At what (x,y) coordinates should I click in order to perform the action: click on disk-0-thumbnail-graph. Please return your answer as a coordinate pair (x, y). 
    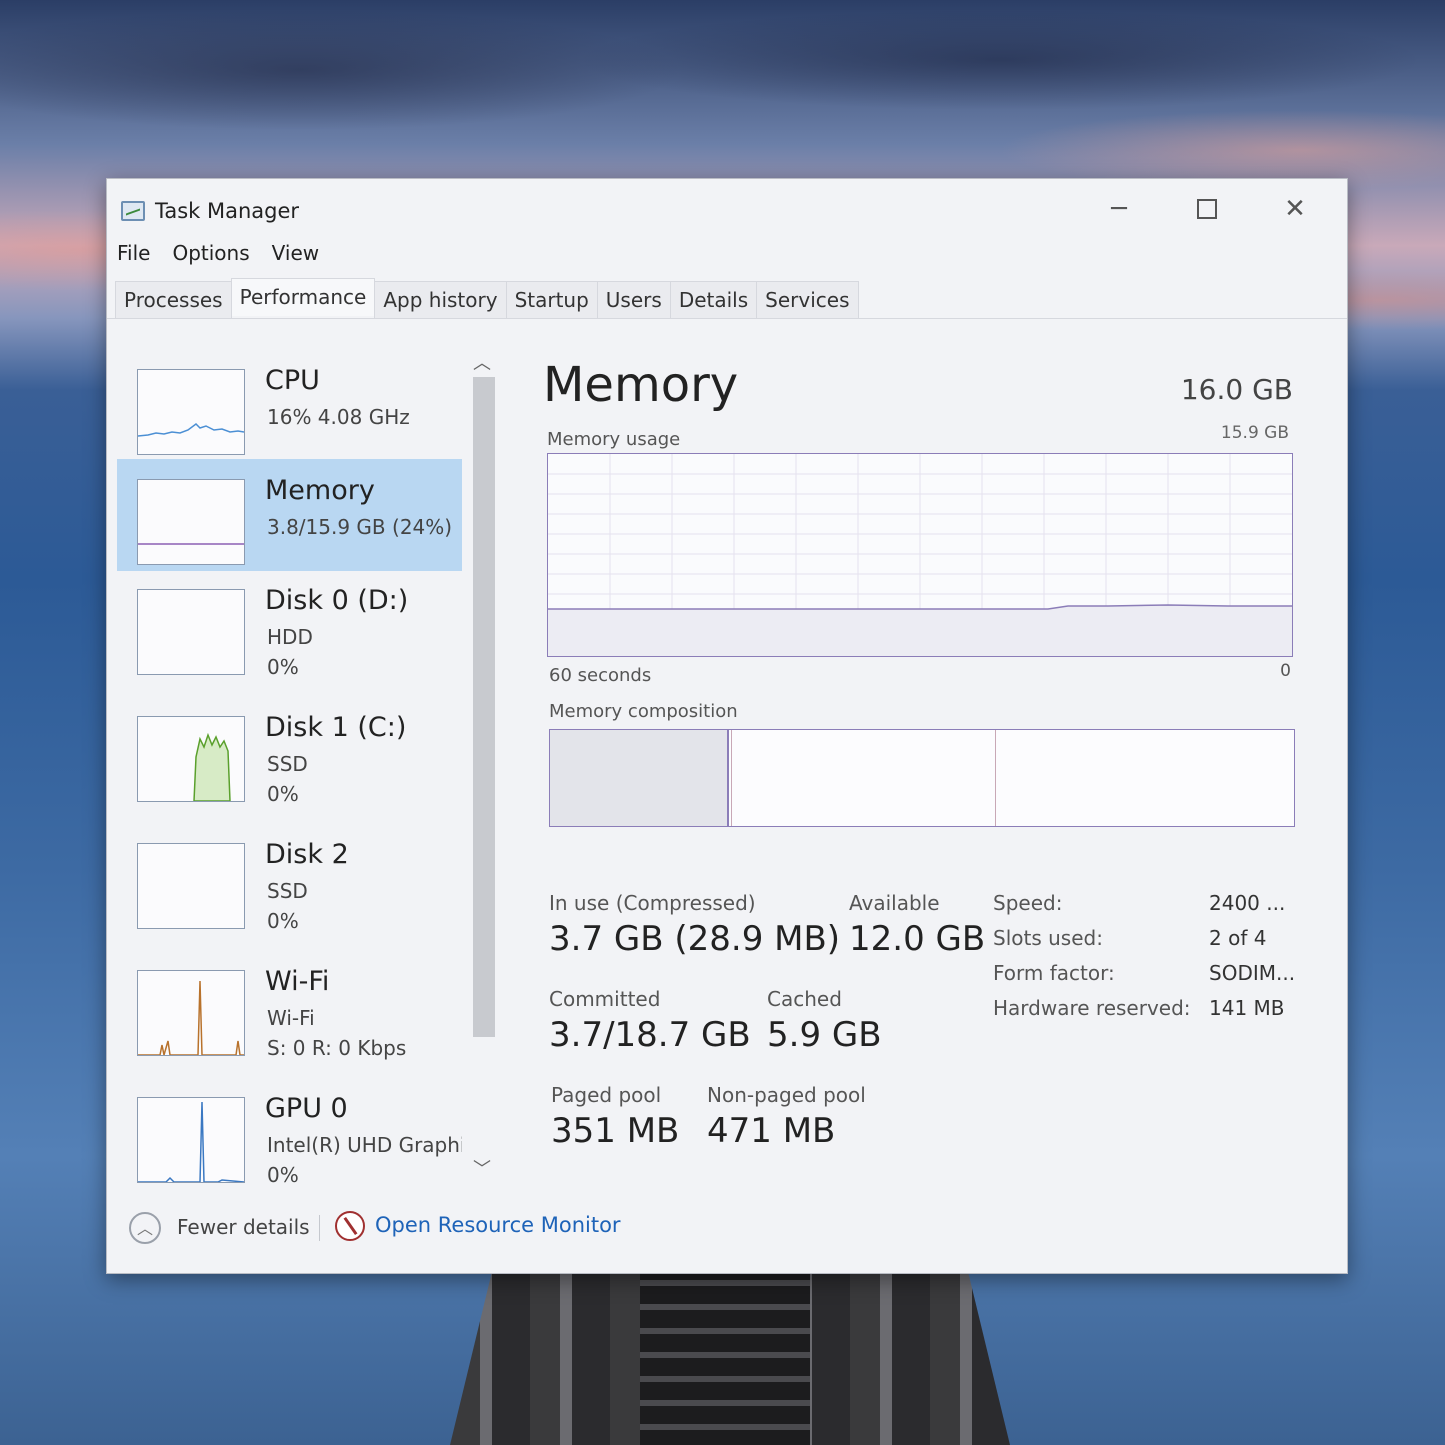
    Looking at the image, I should click on (191, 632).